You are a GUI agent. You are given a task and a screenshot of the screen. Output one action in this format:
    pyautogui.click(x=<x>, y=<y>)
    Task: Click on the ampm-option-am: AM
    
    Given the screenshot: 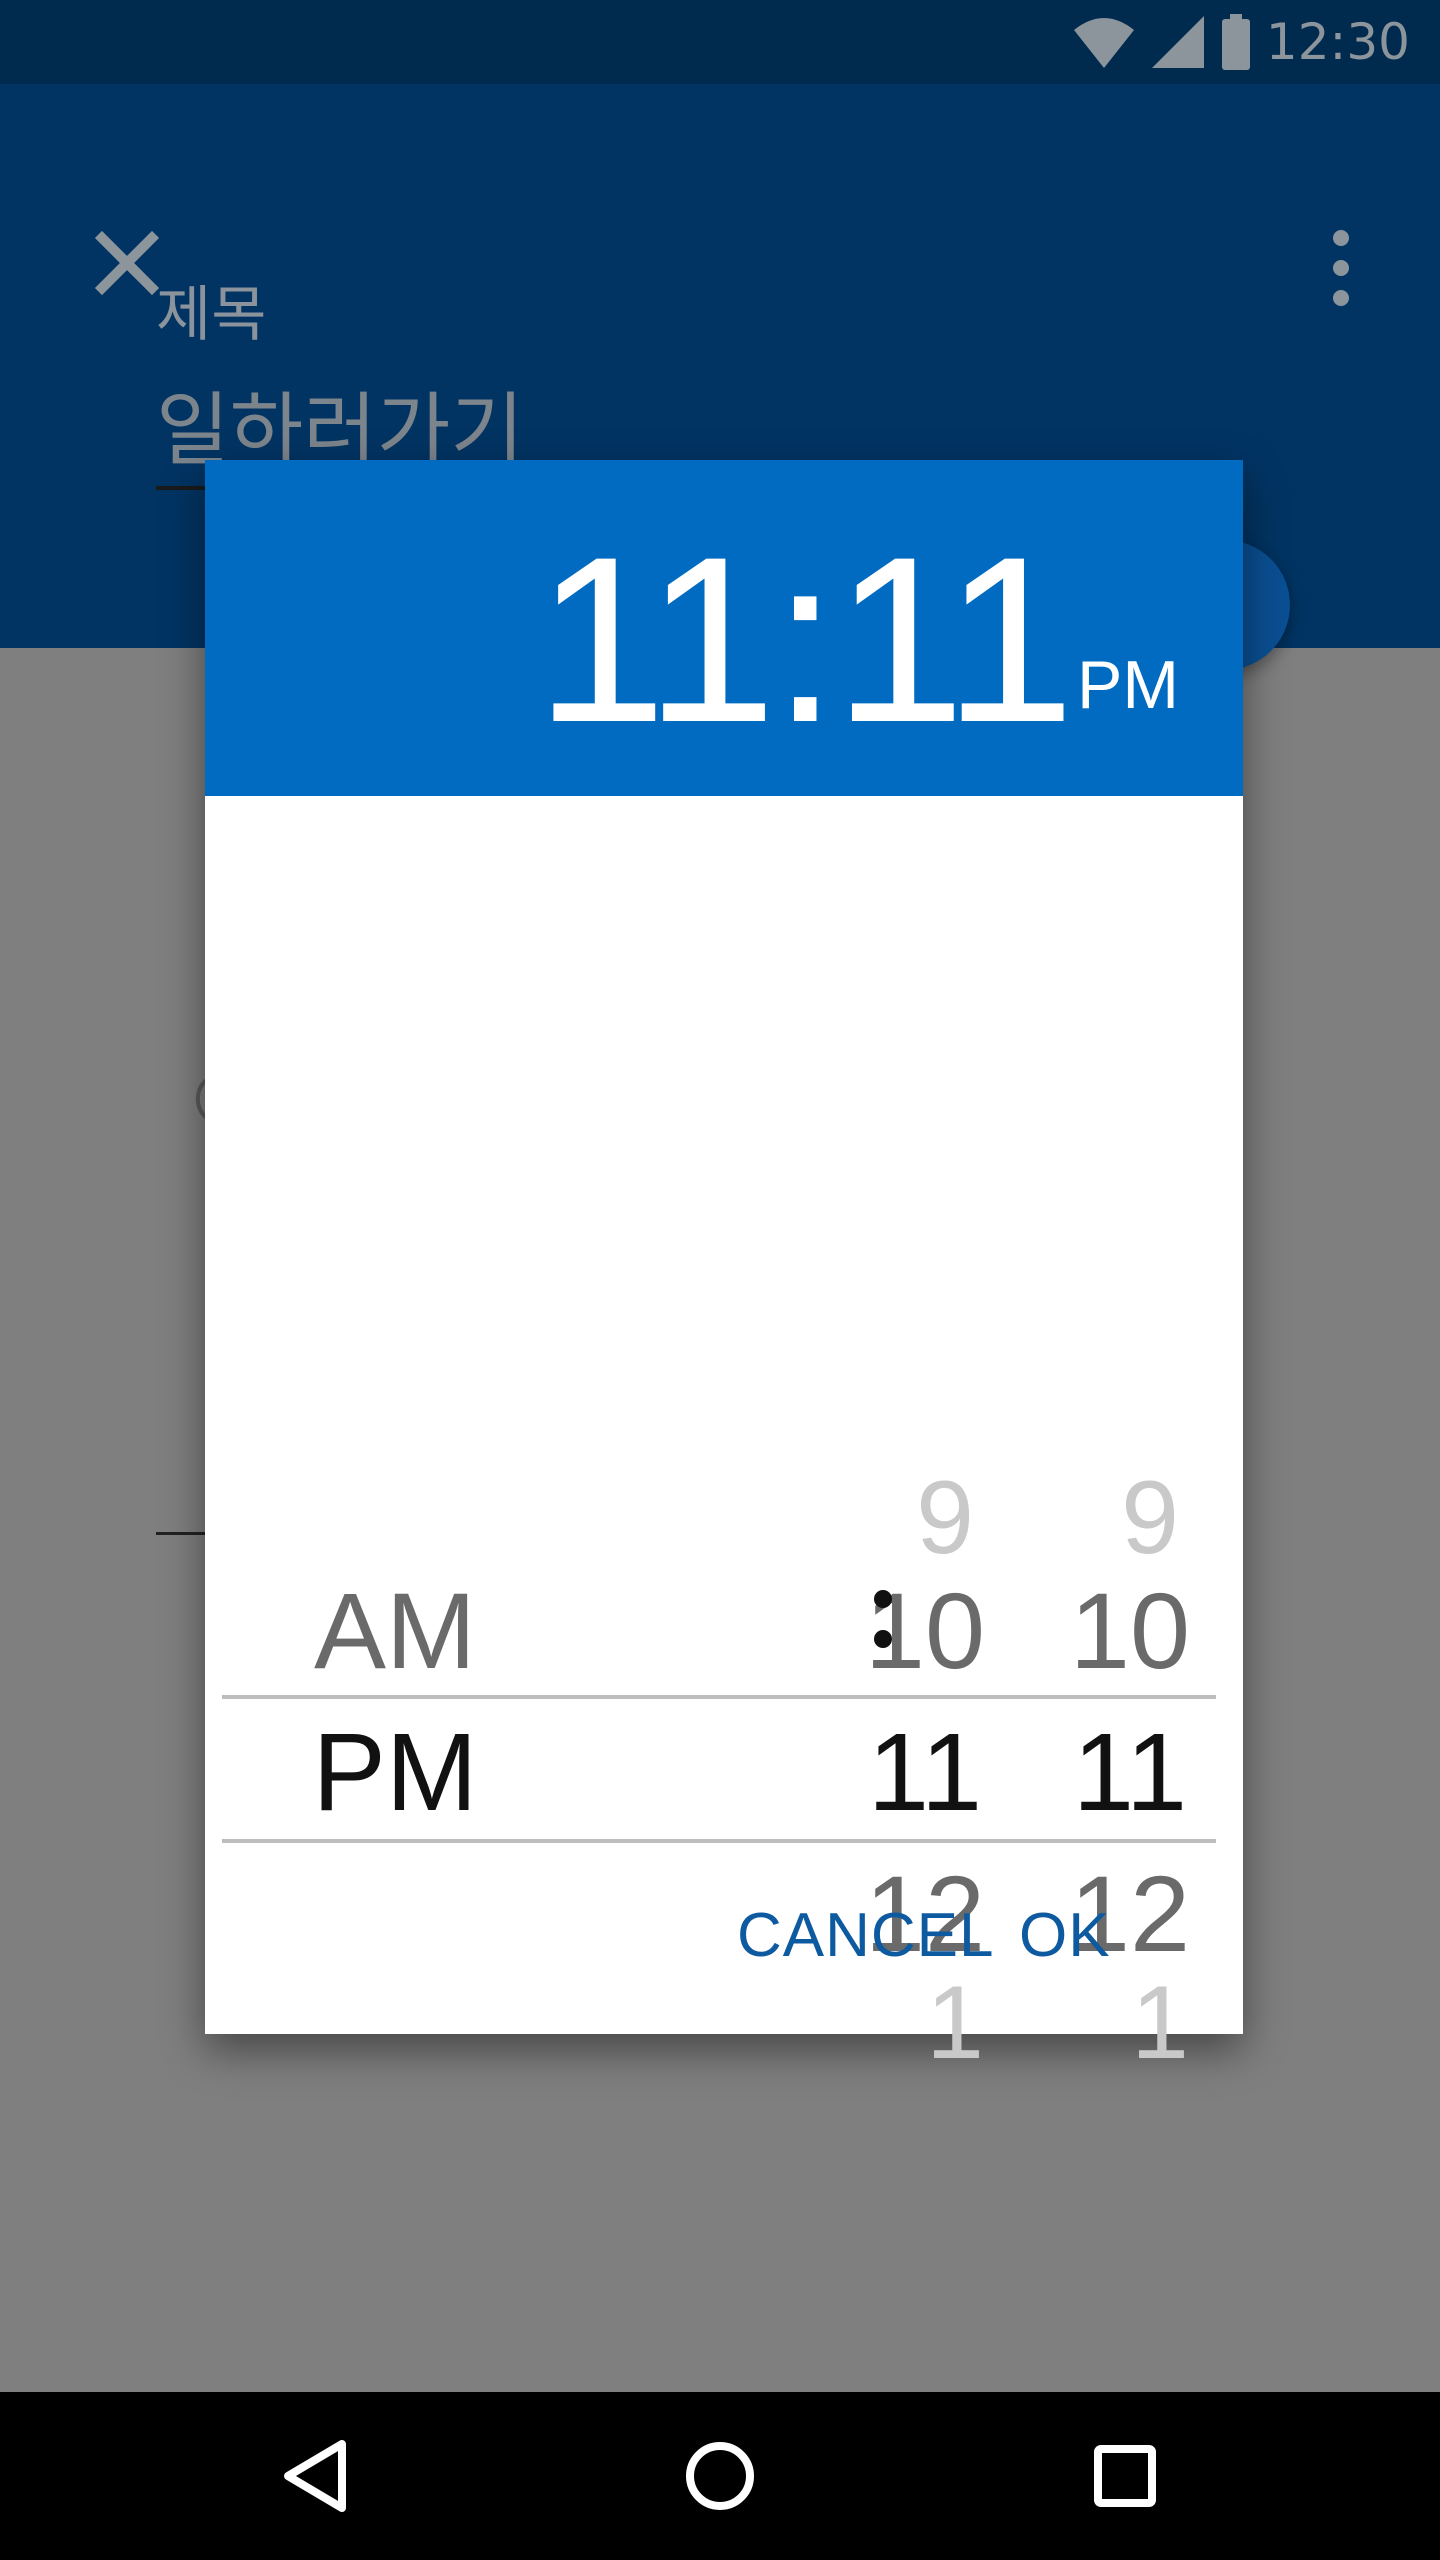 What is the action you would take?
    pyautogui.click(x=395, y=1631)
    